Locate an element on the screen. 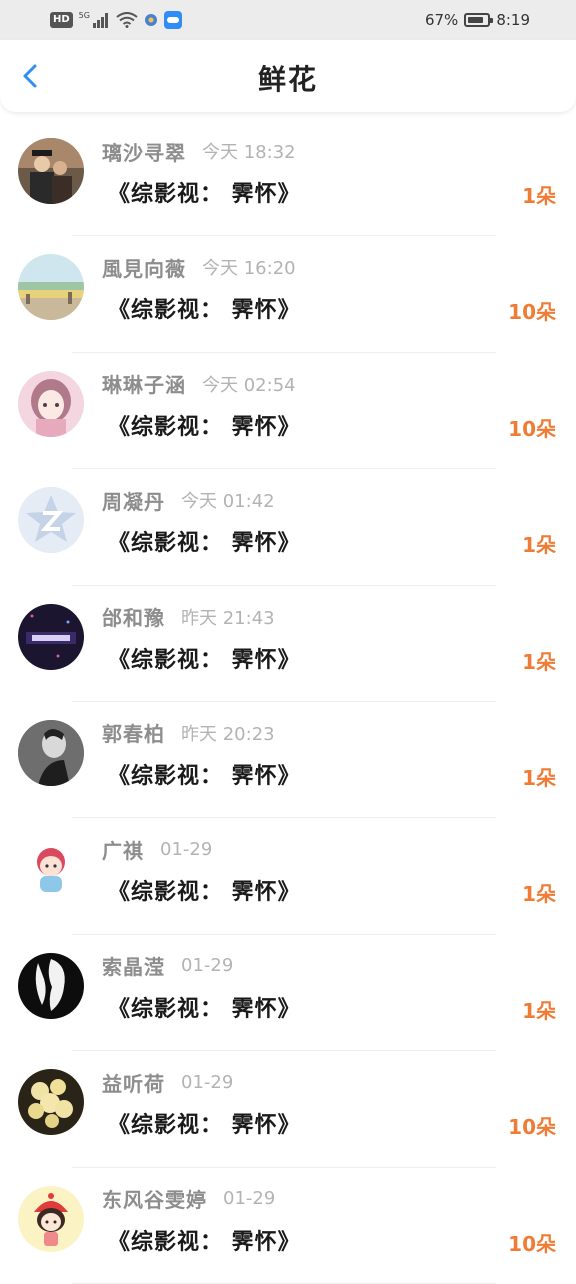 The image size is (576, 1284). list-item: 东风谷雯婷 01-29 《综影视： 霁怀》 10朵 is located at coordinates (288, 1226).